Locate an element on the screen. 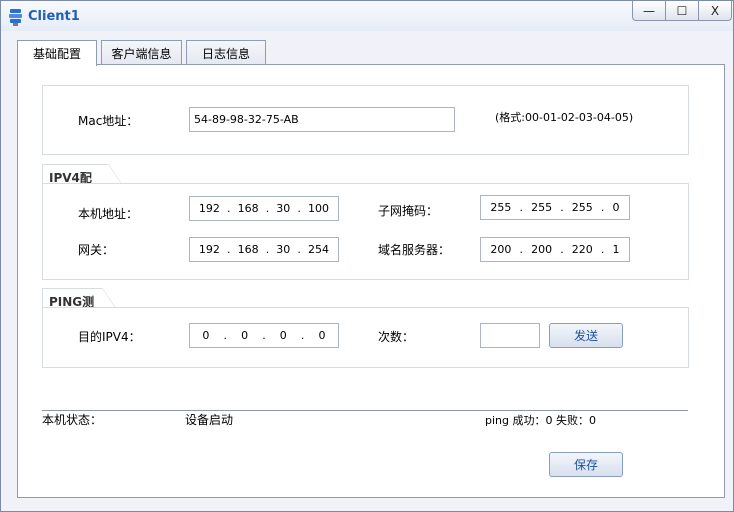  window-title: Client1 is located at coordinates (54, 16).